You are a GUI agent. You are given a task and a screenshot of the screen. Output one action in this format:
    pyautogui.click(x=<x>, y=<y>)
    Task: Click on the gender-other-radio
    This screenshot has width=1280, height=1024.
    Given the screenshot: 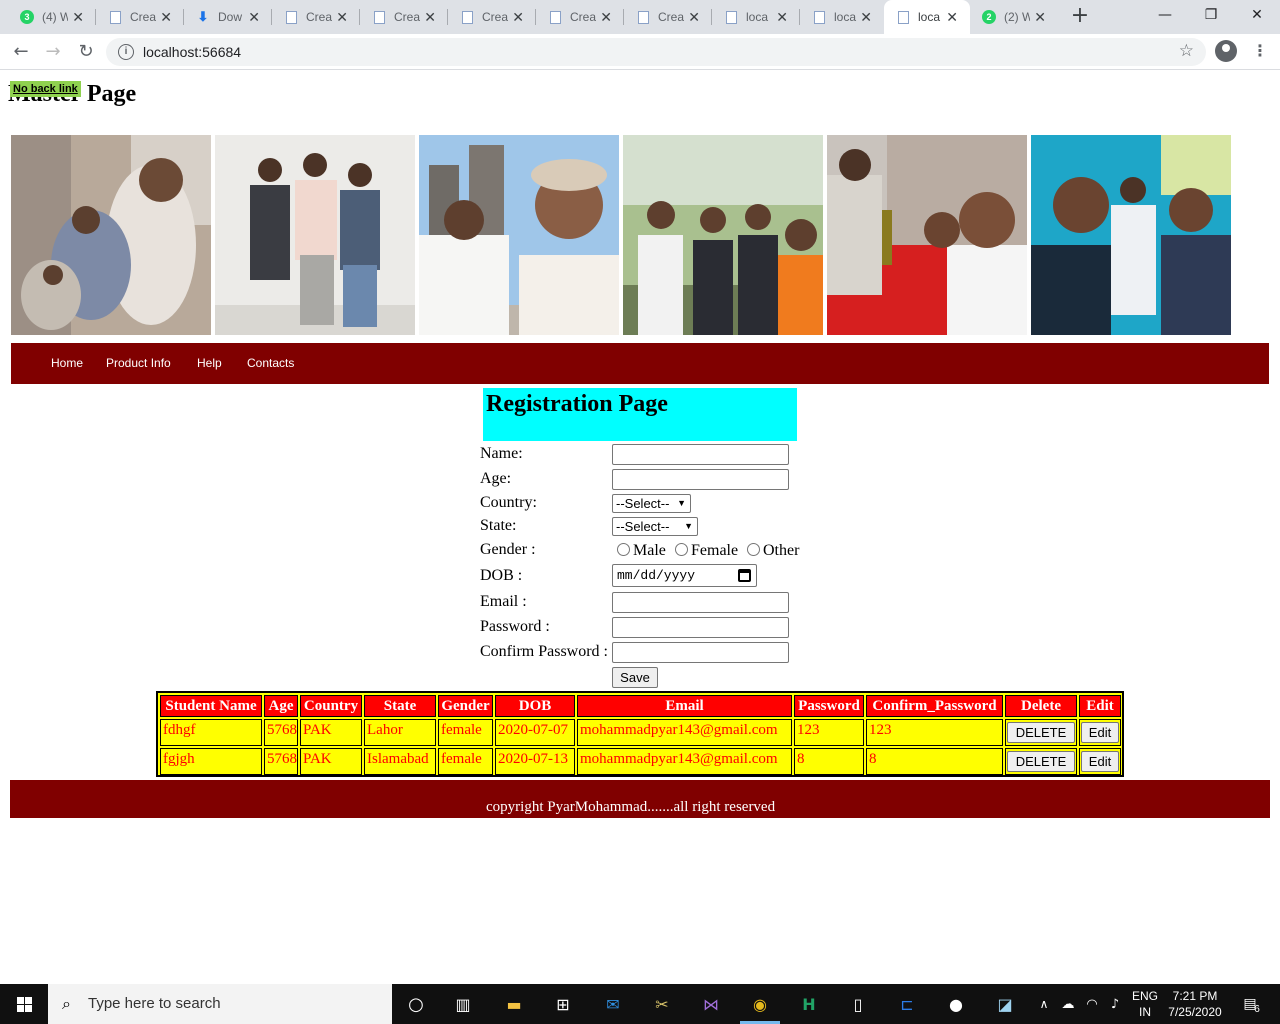 What is the action you would take?
    pyautogui.click(x=753, y=549)
    